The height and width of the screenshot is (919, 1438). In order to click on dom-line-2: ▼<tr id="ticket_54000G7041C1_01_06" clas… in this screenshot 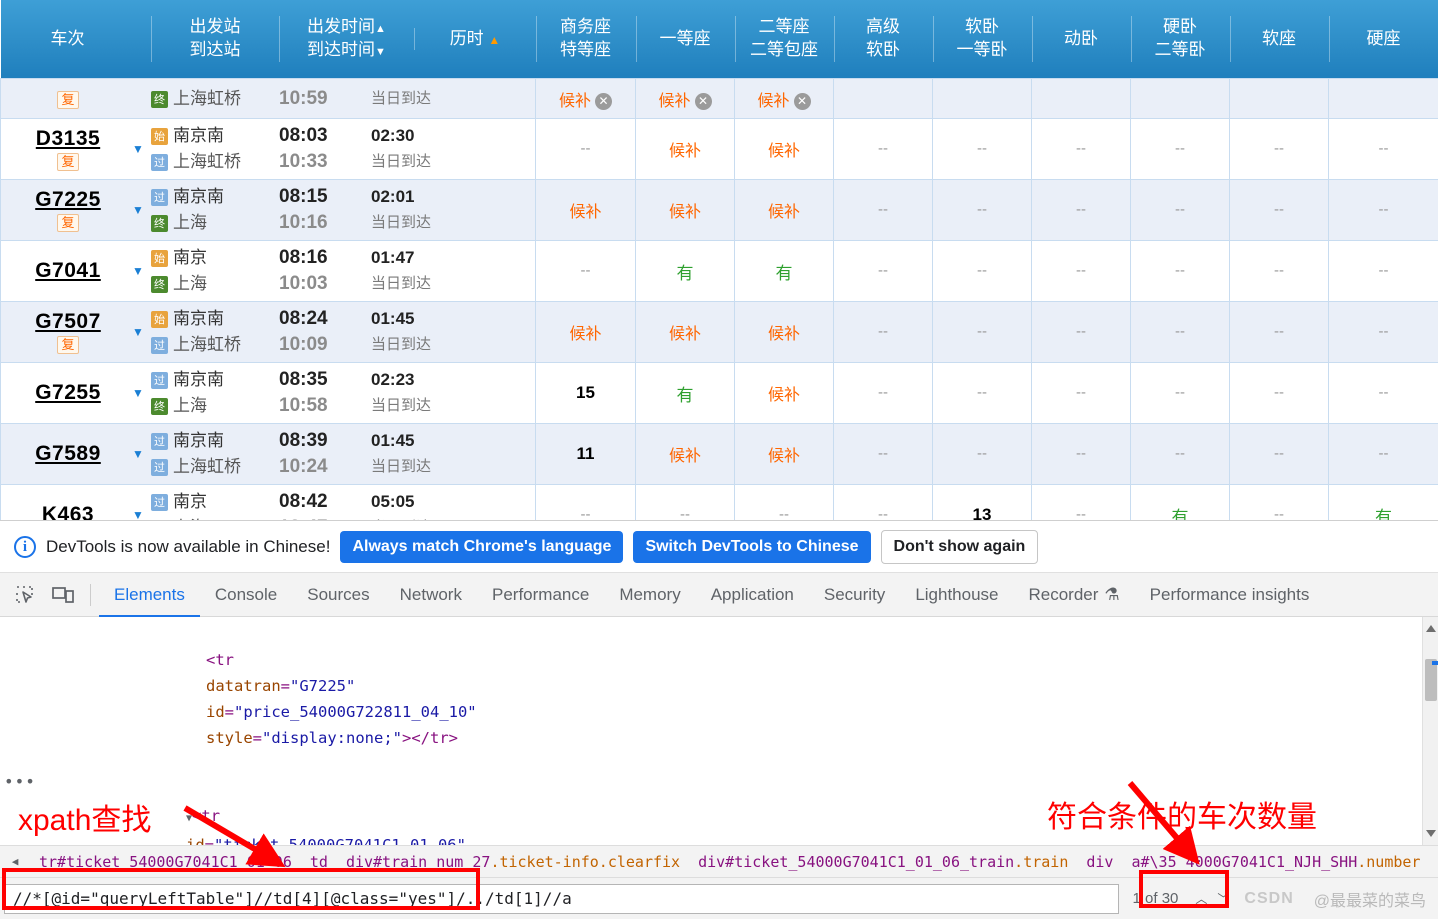, I will do `click(719, 811)`.